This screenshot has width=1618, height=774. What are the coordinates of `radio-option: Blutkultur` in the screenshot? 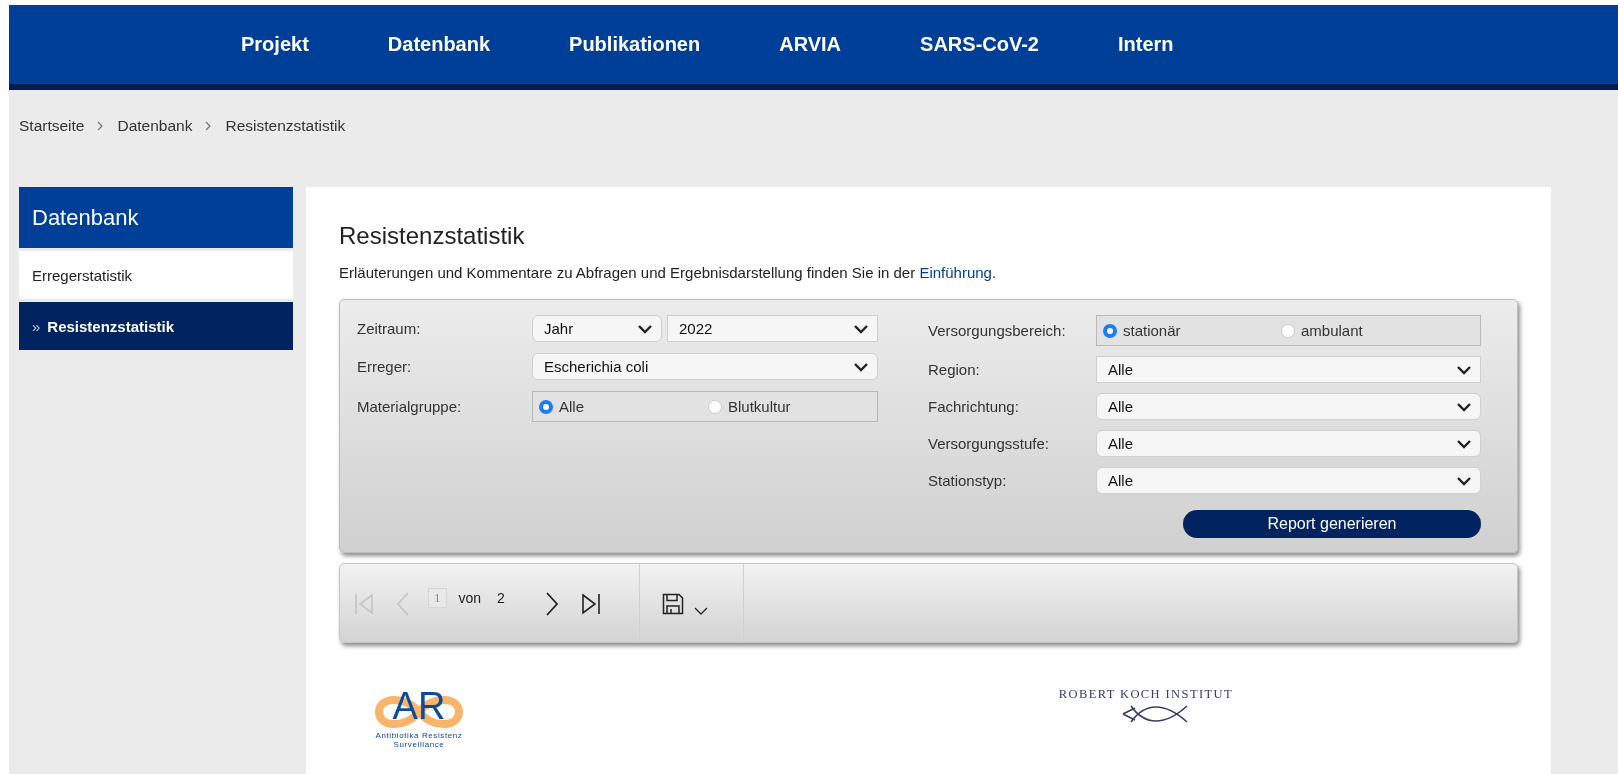 It's located at (792, 406).